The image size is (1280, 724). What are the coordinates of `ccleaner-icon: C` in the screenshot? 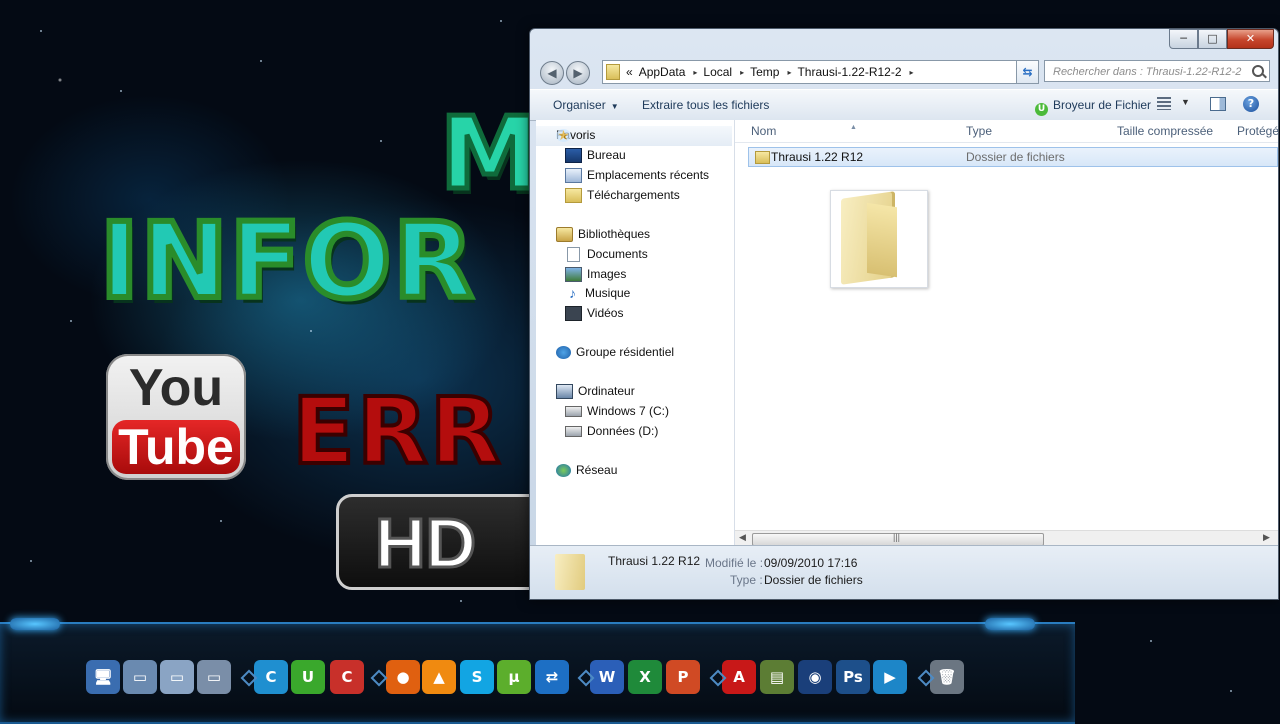 It's located at (271, 677).